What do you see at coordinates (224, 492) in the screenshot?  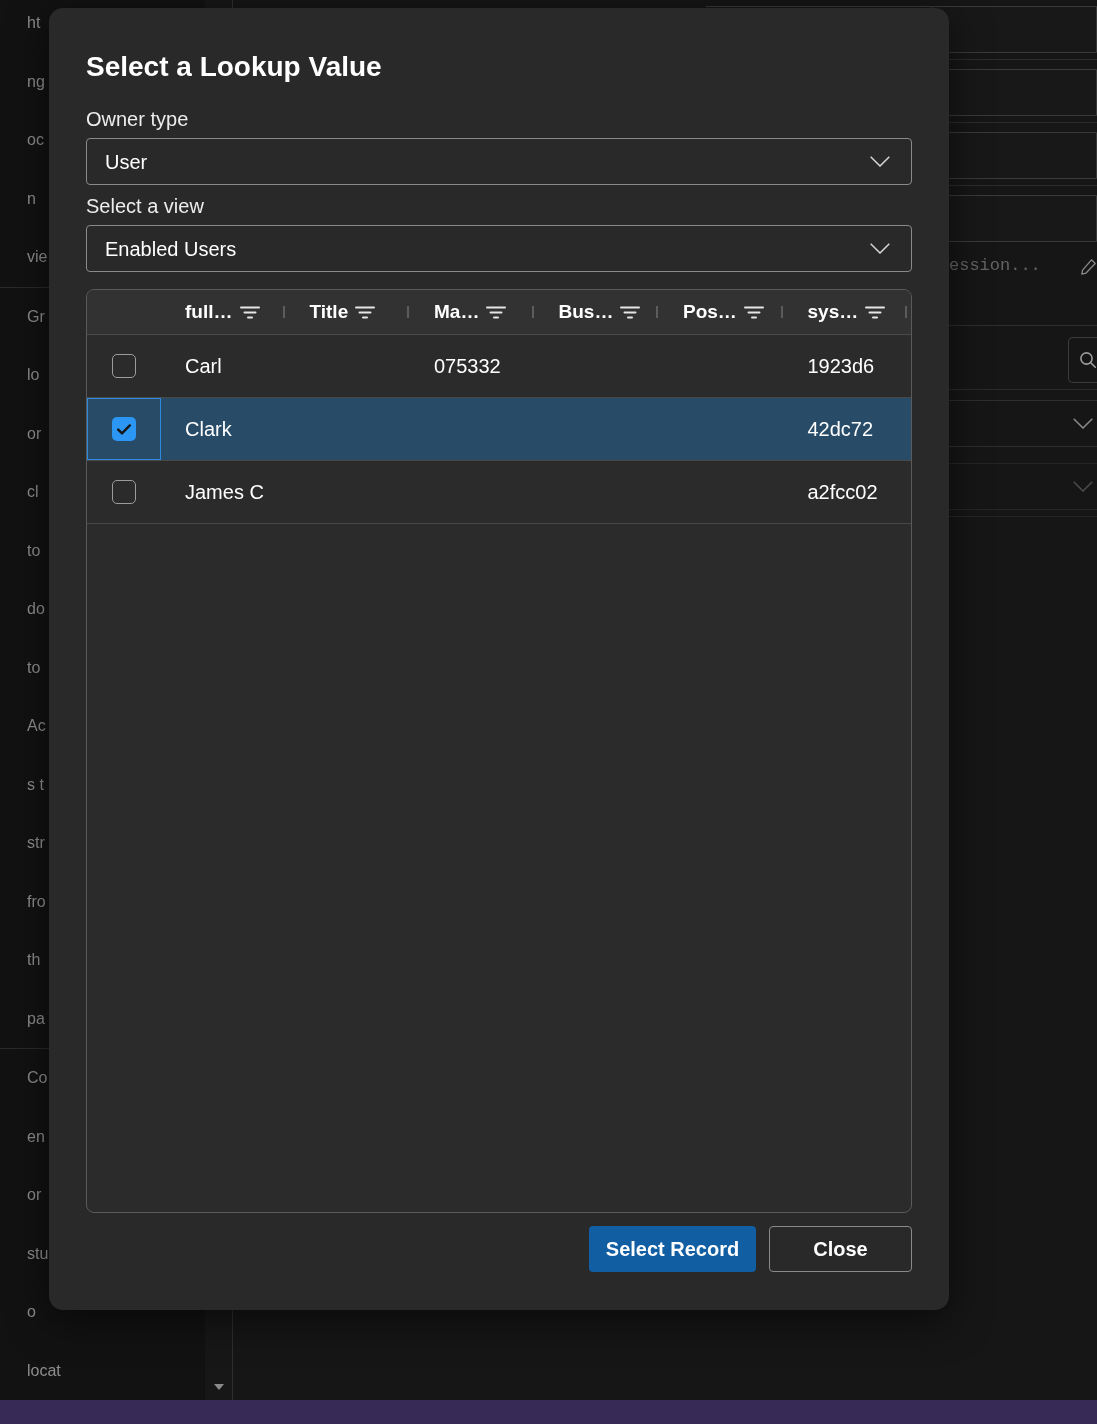 I see `table-cell-text: James C` at bounding box center [224, 492].